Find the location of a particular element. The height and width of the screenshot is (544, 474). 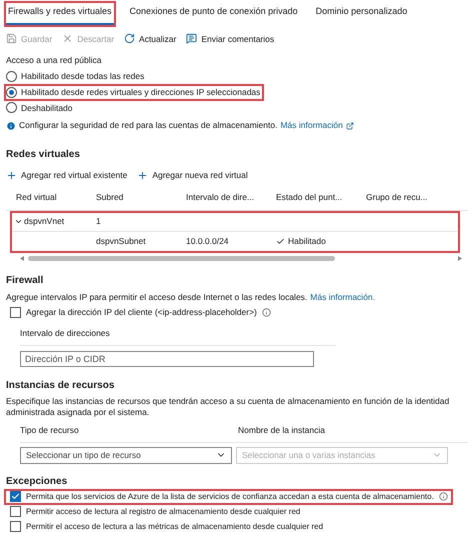

section-title: Firewall is located at coordinates (25, 281).